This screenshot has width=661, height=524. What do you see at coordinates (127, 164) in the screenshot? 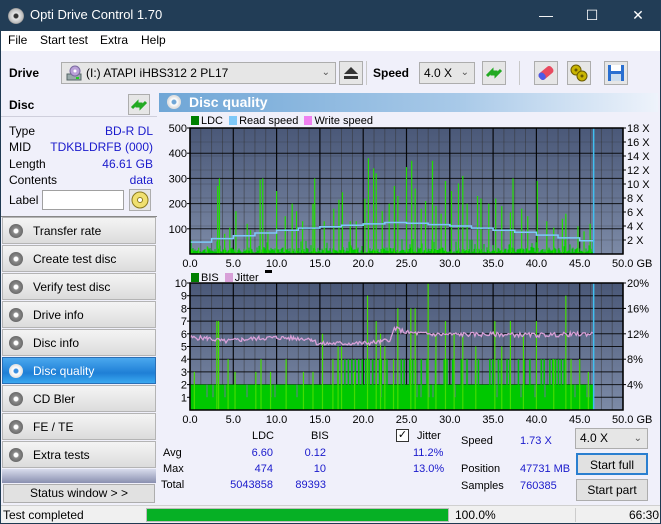
I see `length-value: 46.61 GB` at bounding box center [127, 164].